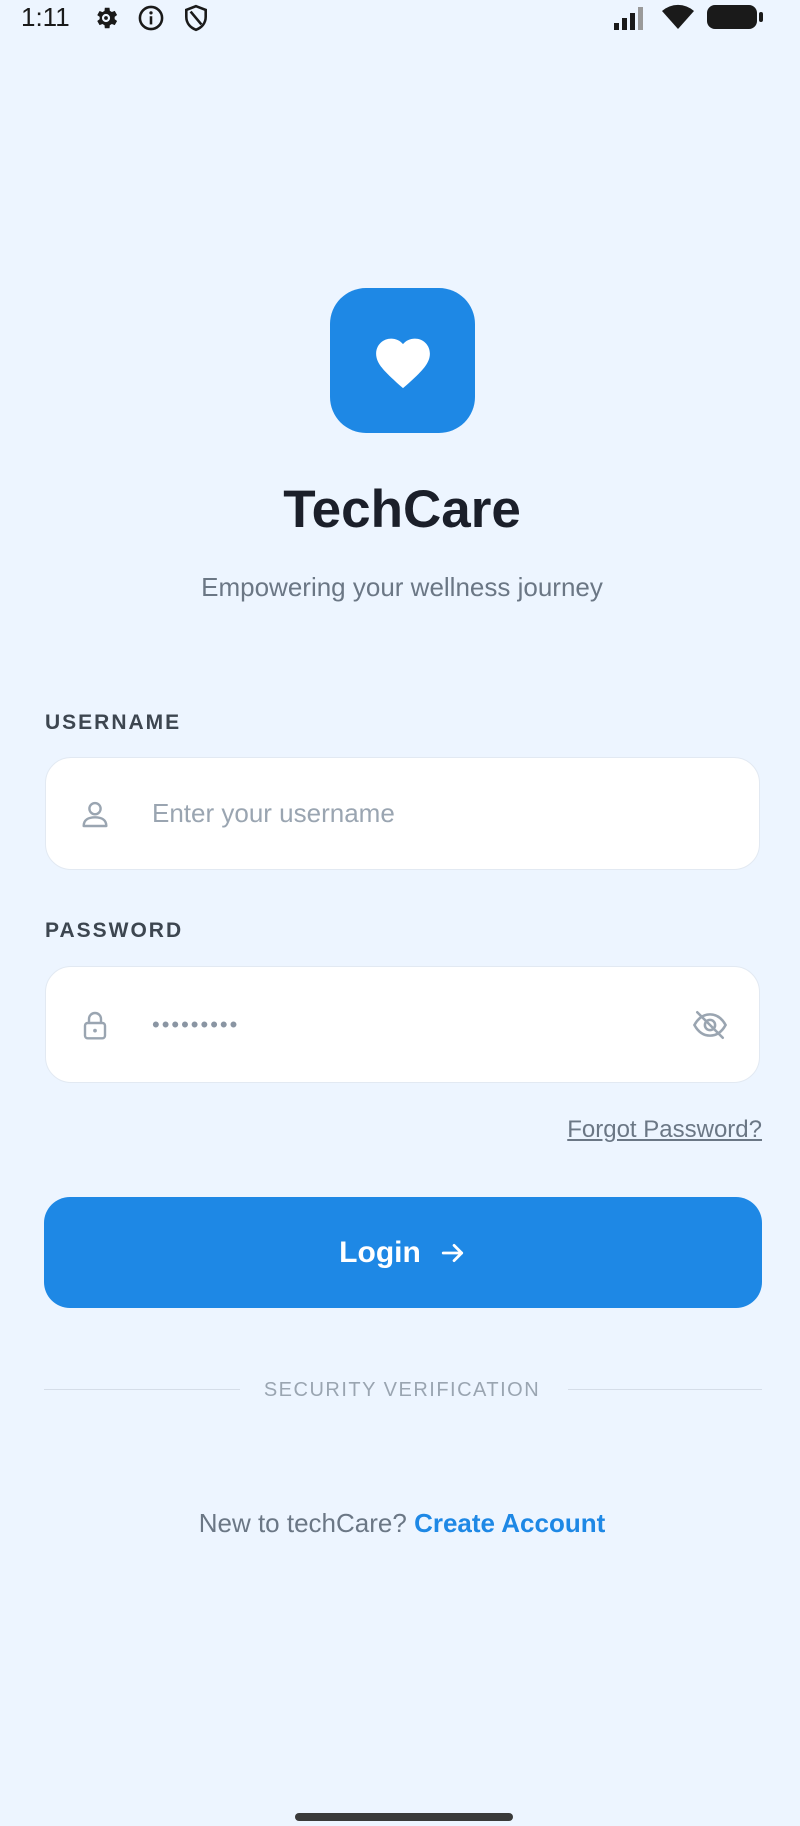  What do you see at coordinates (400, 18) in the screenshot?
I see `status-bar: 1:11` at bounding box center [400, 18].